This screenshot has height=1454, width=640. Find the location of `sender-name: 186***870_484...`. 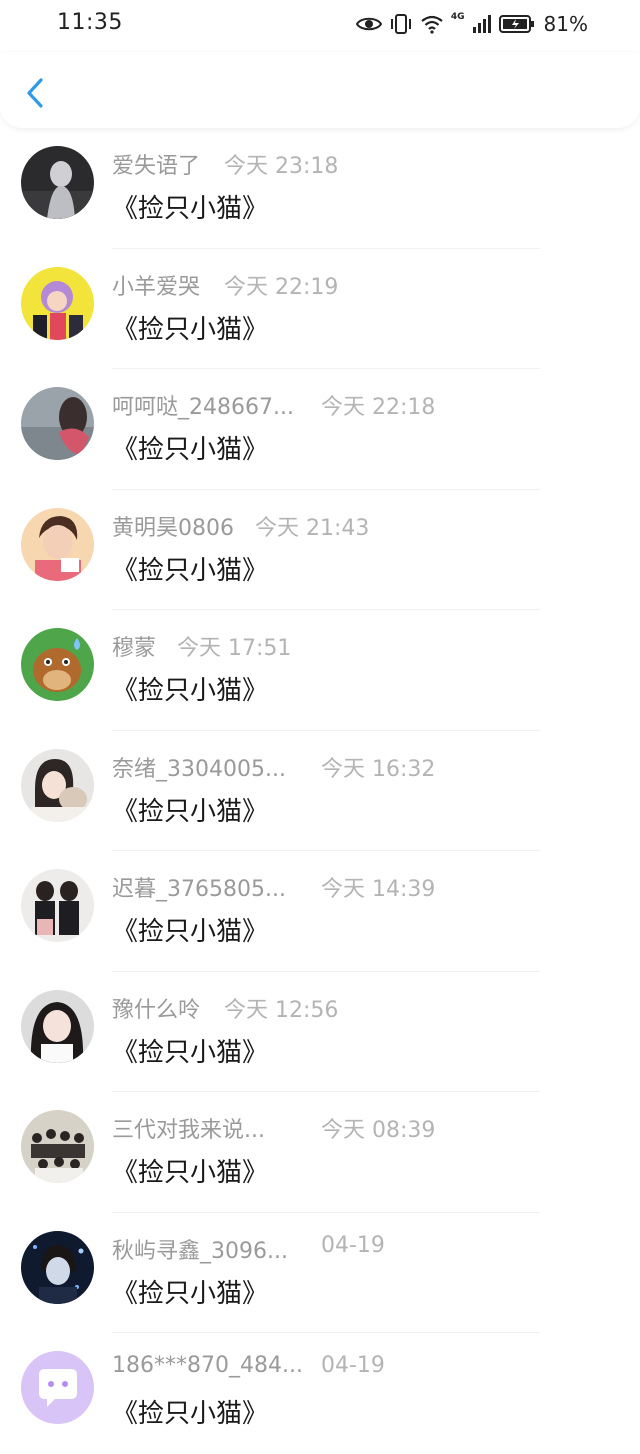

sender-name: 186***870_484... is located at coordinates (207, 1365).